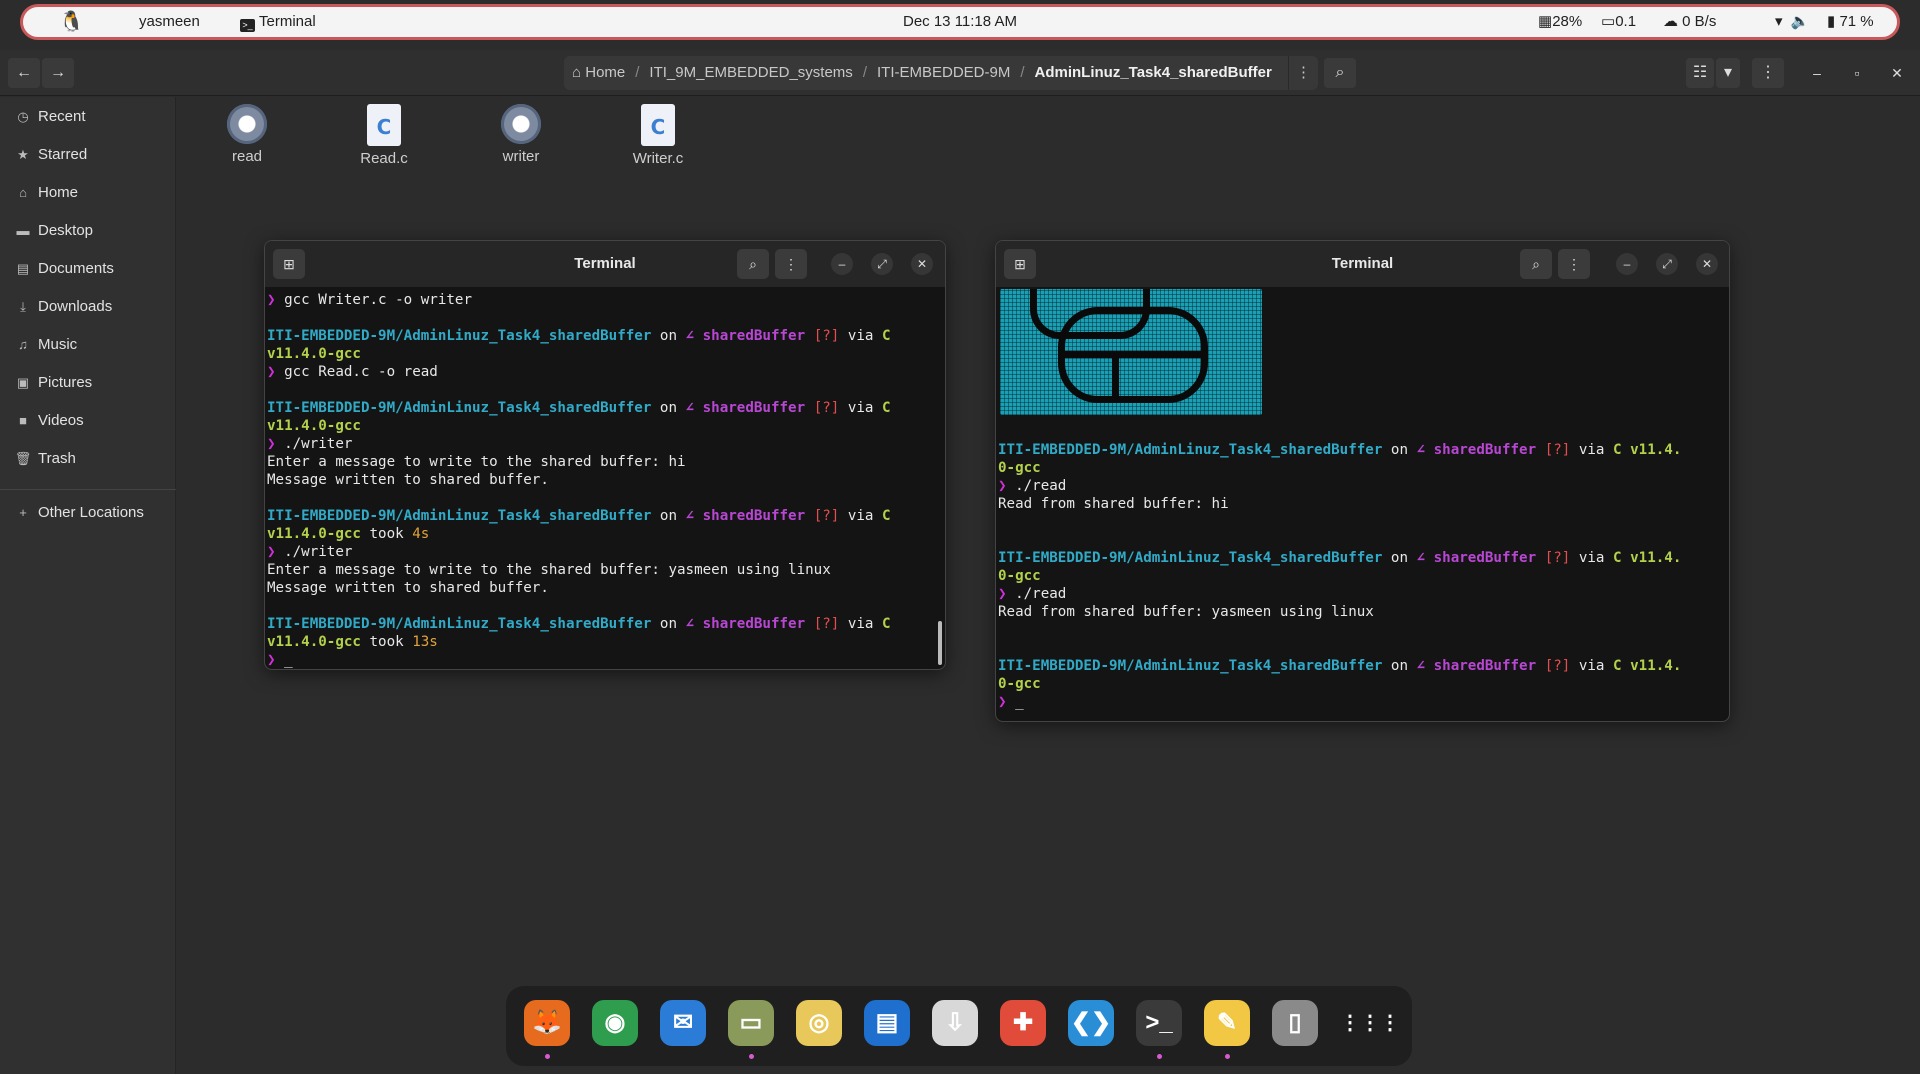 The width and height of the screenshot is (1920, 1074). What do you see at coordinates (605, 264) in the screenshot?
I see `terminal-headerbar: ⊞ Terminal ⌕ ⋮ – ⤢ ✕` at bounding box center [605, 264].